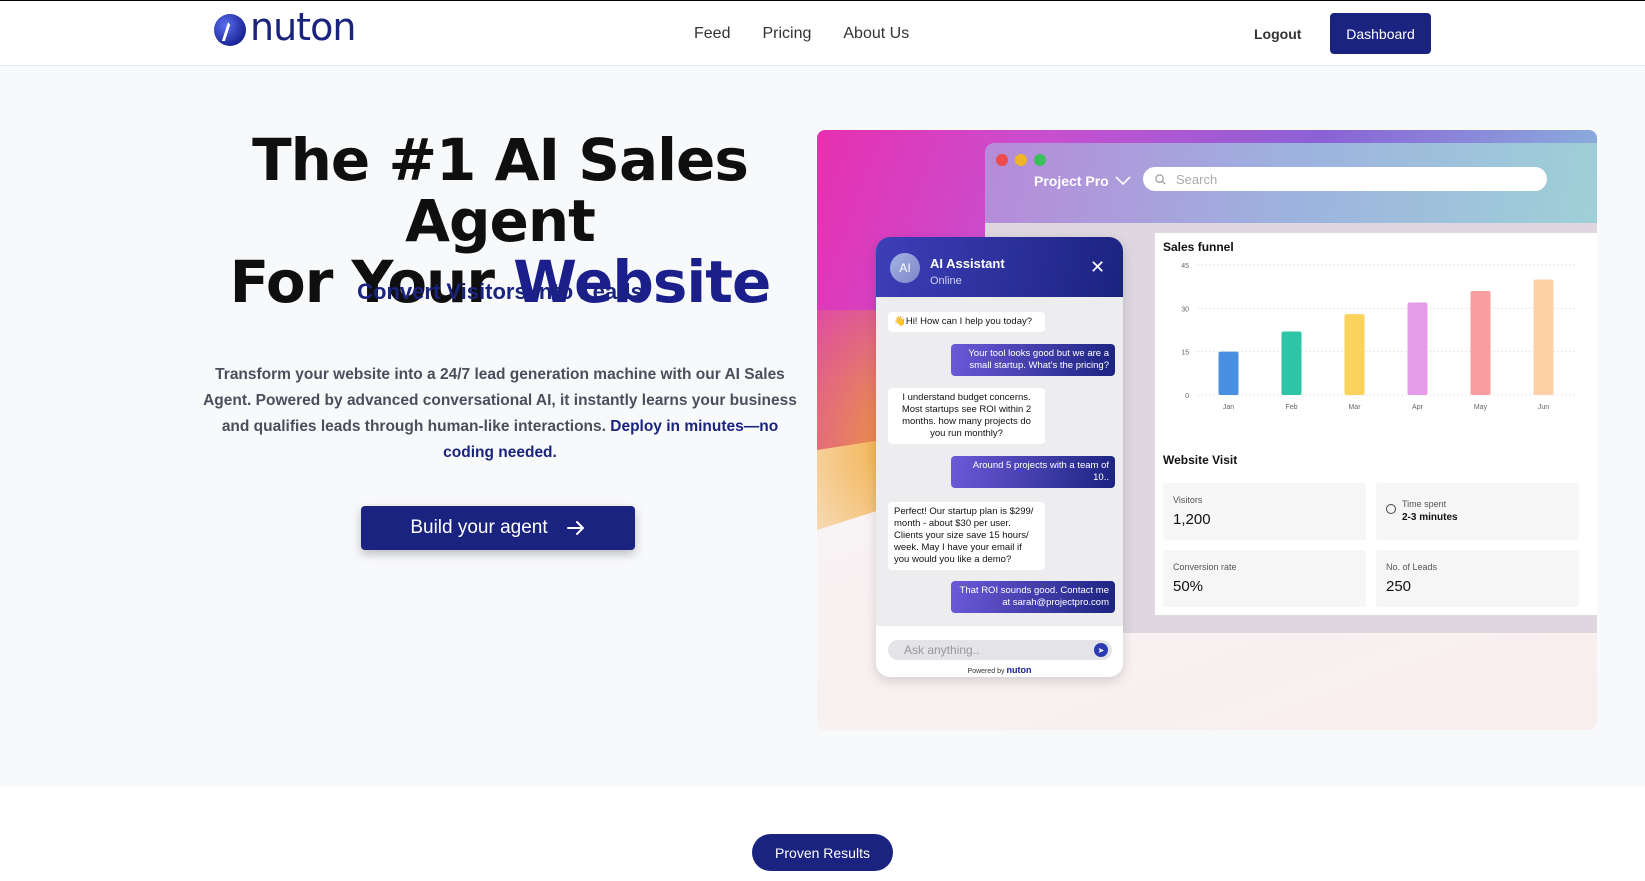  What do you see at coordinates (1477, 511) in the screenshot?
I see `stat-time-spent: Time spent 2-3 minutes` at bounding box center [1477, 511].